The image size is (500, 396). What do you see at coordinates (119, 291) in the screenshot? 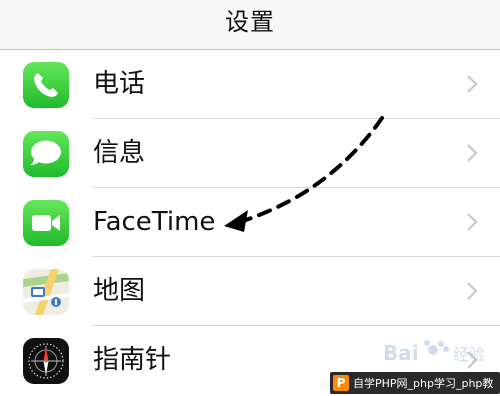
I see `settings-item-label: 地图` at bounding box center [119, 291].